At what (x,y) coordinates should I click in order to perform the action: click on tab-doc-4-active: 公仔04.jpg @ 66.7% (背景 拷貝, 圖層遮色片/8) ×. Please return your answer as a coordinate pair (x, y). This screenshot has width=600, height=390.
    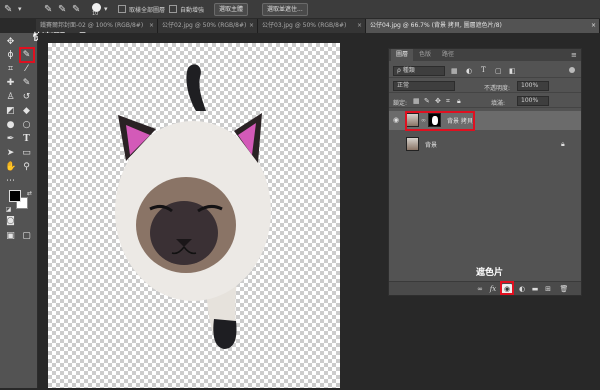
    Looking at the image, I should click on (483, 26).